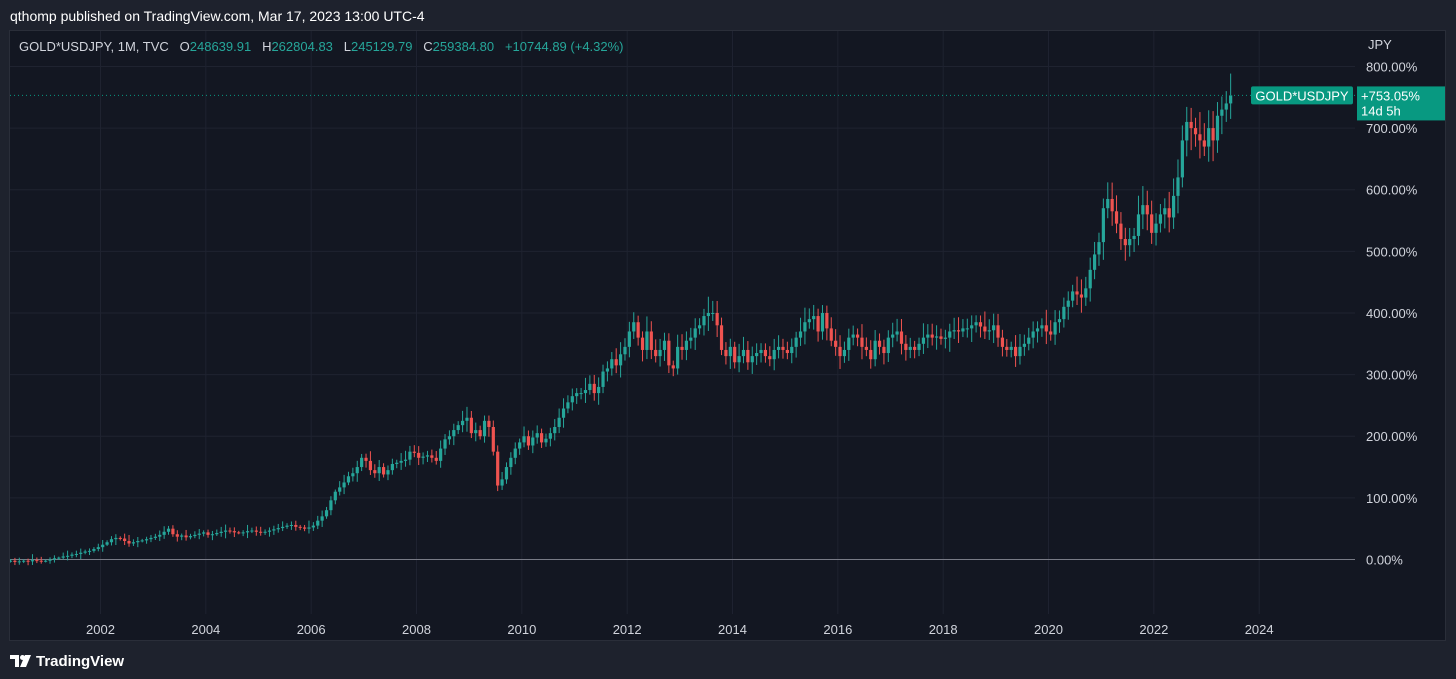 The image size is (1456, 679). Describe the element at coordinates (205, 629) in the screenshot. I see `x-tick-label: 2004` at that location.